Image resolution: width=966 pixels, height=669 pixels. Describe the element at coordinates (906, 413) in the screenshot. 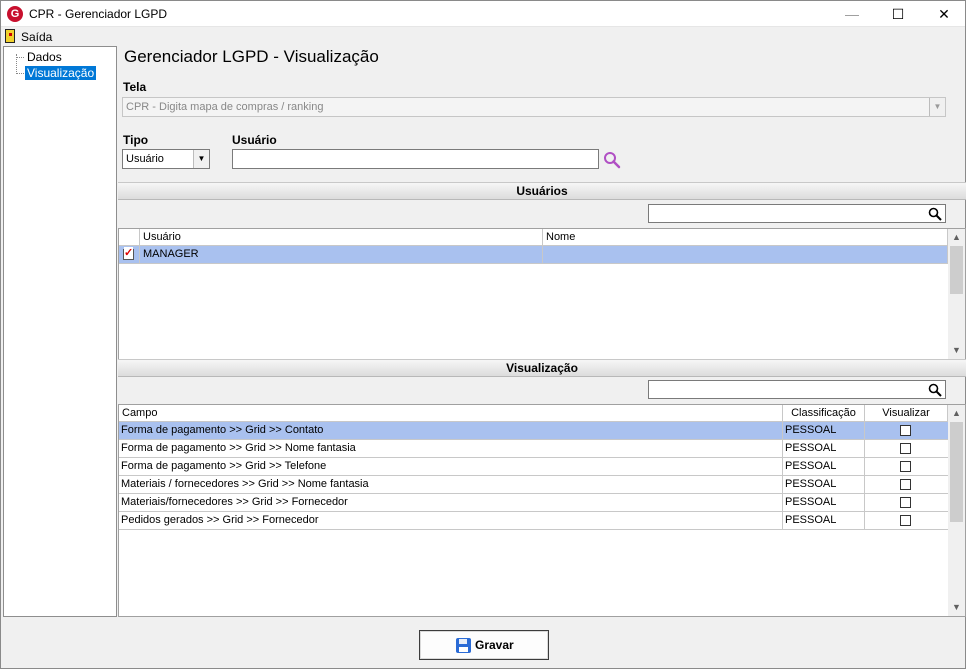

I see `grid-header-visualizar: Visualizar` at that location.